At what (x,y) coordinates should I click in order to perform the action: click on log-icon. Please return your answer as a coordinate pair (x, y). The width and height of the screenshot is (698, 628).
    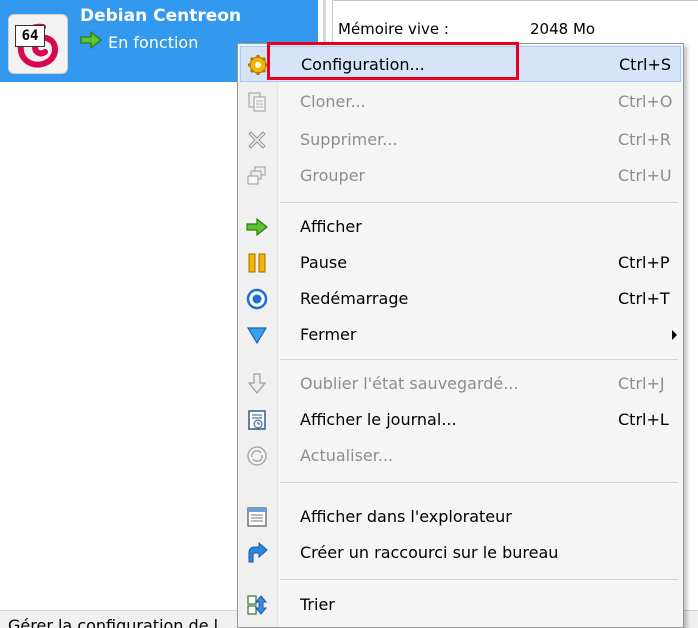
    Looking at the image, I should click on (257, 420).